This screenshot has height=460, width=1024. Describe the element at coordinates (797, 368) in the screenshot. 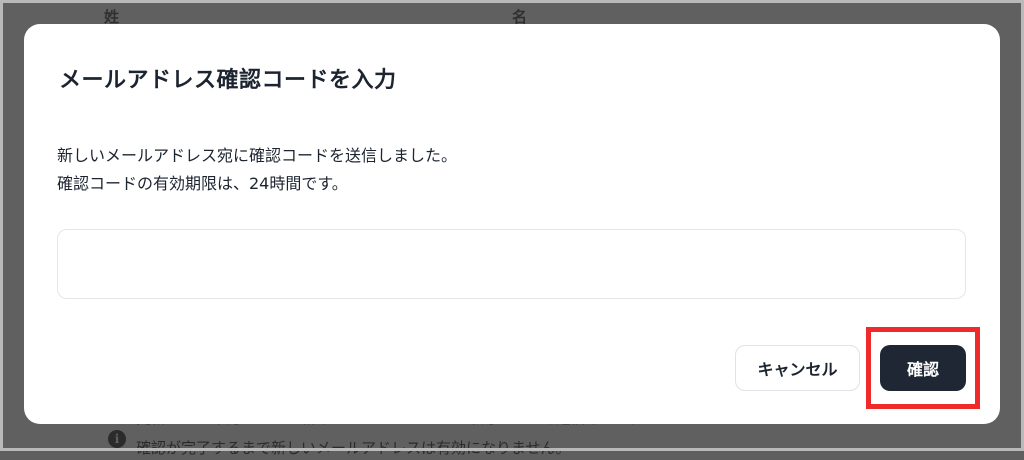

I see `cancel-button: キャンセル` at that location.